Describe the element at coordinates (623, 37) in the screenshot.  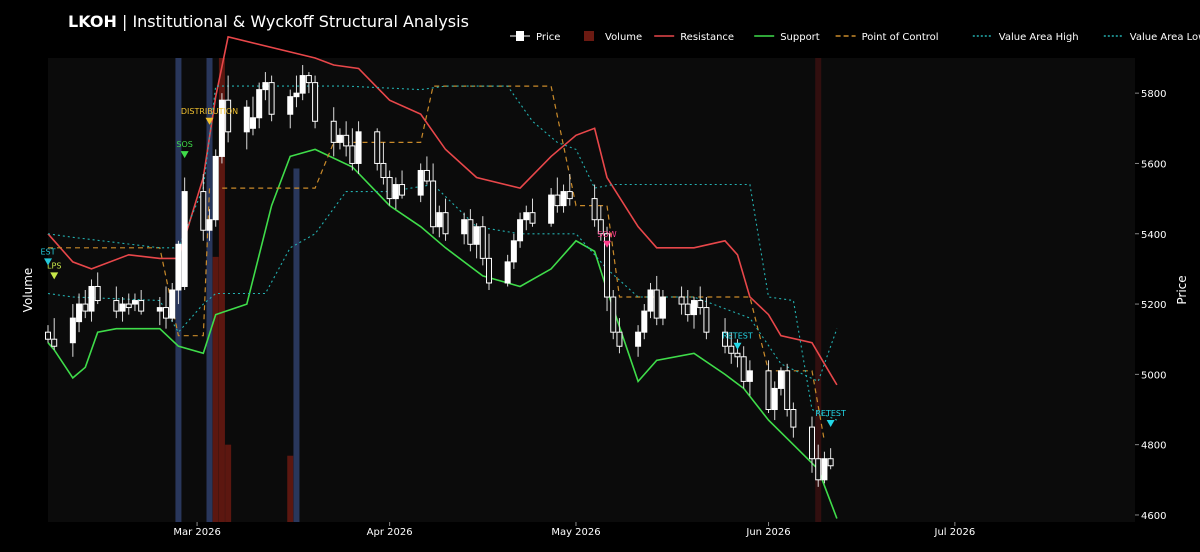
I see `legend-label: Volume` at that location.